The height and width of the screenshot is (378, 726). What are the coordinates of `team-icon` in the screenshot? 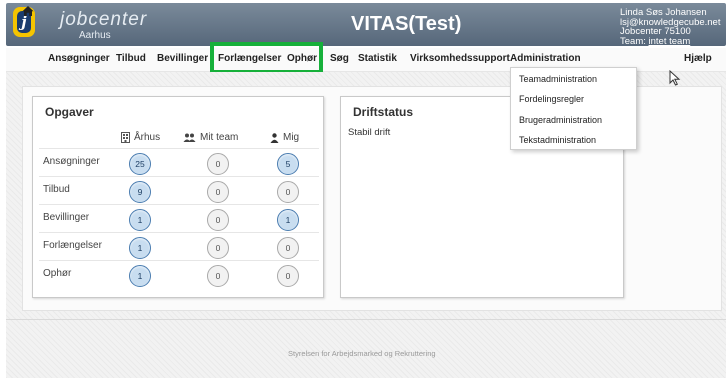 It's located at (189, 137).